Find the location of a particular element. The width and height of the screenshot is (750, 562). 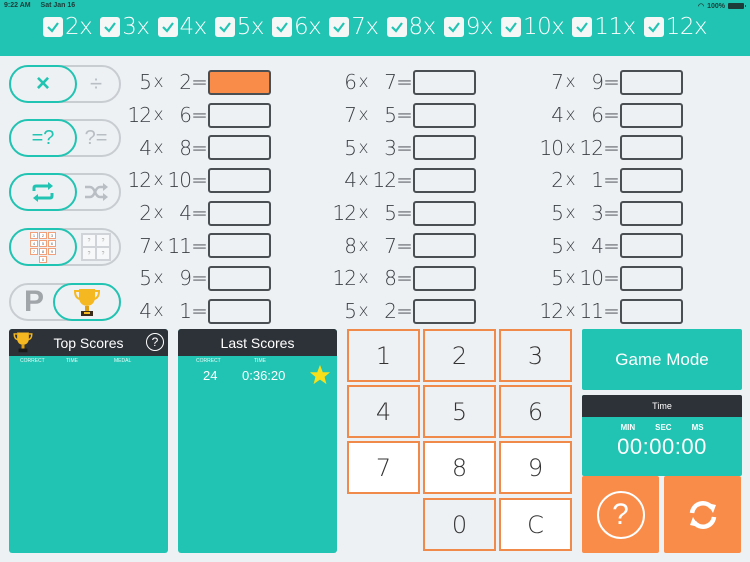

table-toggle-6x: 6x is located at coordinates (297, 27).